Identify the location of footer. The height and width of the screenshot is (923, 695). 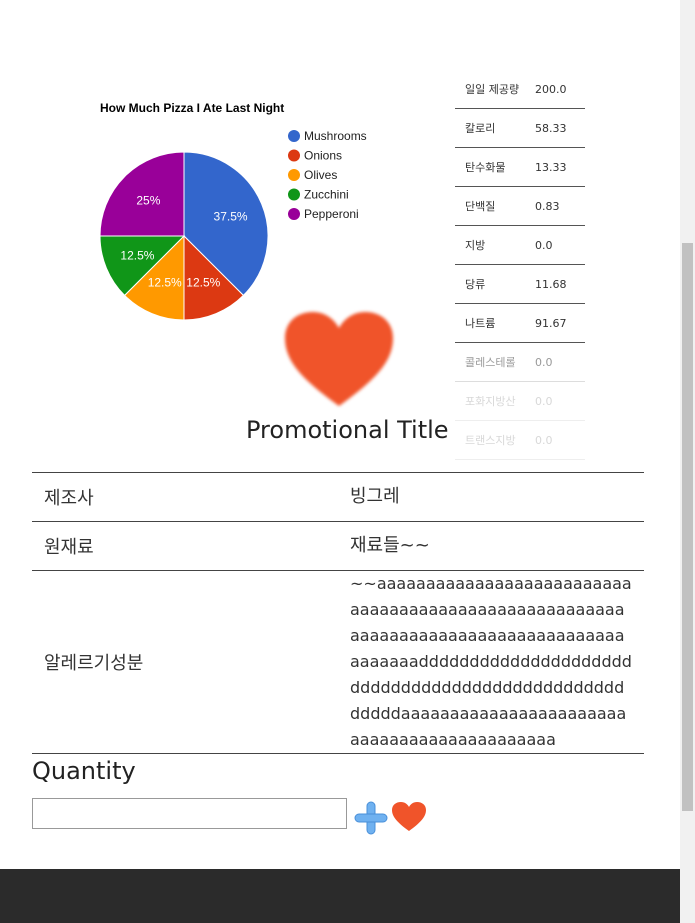
(340, 896).